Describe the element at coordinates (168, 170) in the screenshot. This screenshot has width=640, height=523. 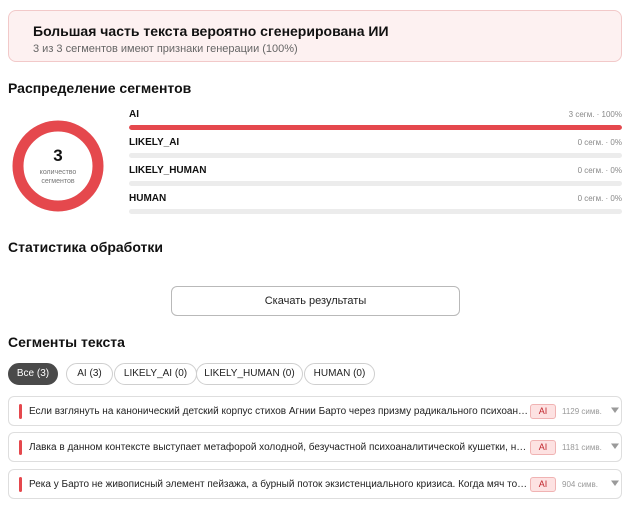
I see `distribution-label: LIKELY_HUMAN` at that location.